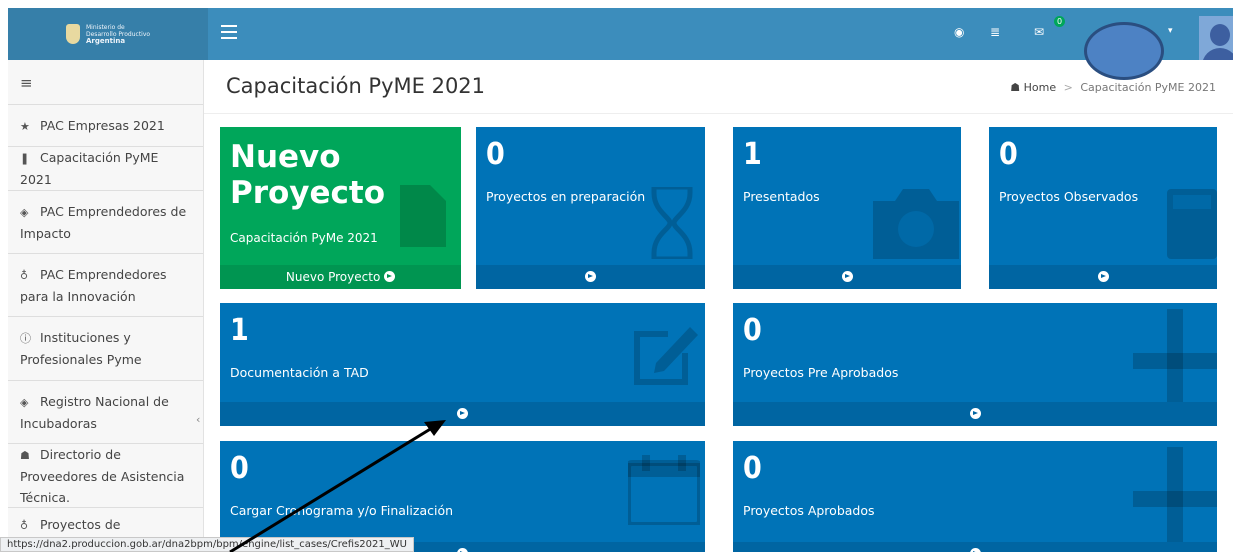  What do you see at coordinates (718, 113) in the screenshot?
I see `divider` at bounding box center [718, 113].